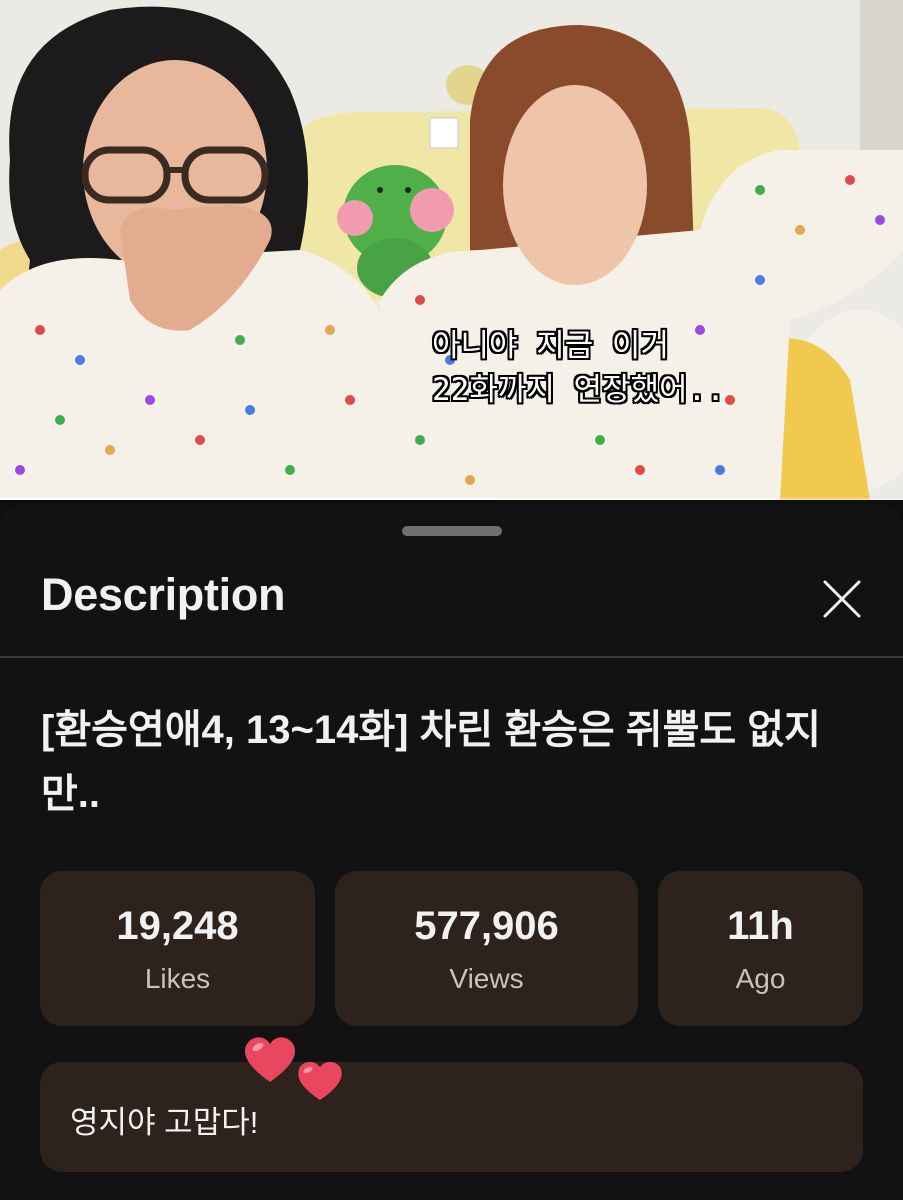 The image size is (903, 1200). Describe the element at coordinates (578, 390) in the screenshot. I see `subtitle-line-2: 22화까지 연장했어..` at that location.